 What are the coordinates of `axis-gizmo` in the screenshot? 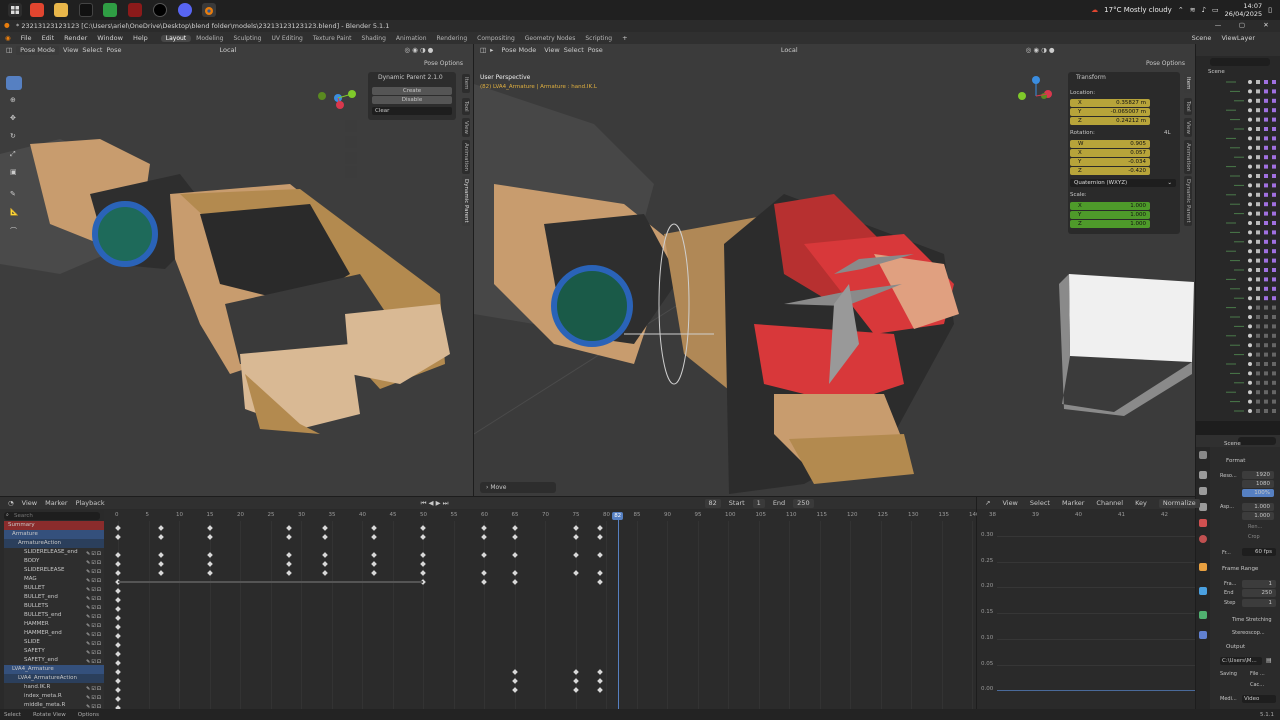 It's located at (1038, 94).